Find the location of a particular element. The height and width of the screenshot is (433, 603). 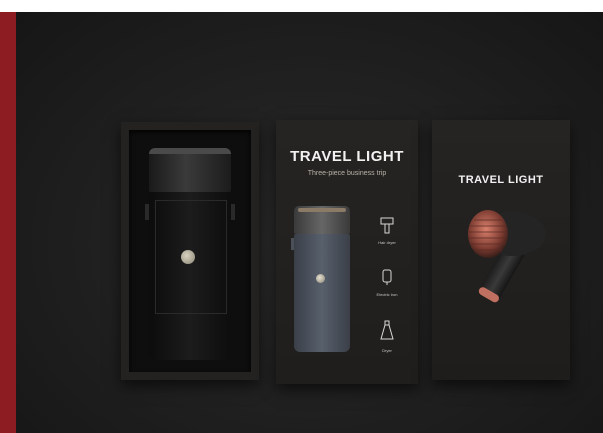

feature-item: Electric iron is located at coordinates (387, 282).